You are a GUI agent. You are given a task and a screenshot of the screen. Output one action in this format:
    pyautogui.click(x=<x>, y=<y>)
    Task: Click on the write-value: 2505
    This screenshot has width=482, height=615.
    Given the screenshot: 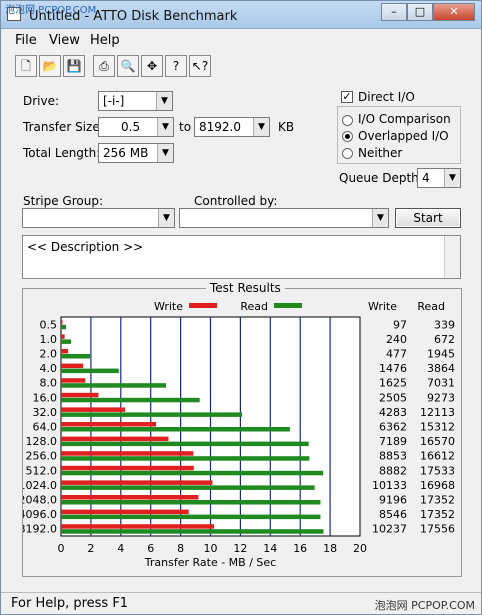 What is the action you would take?
    pyautogui.click(x=393, y=397)
    